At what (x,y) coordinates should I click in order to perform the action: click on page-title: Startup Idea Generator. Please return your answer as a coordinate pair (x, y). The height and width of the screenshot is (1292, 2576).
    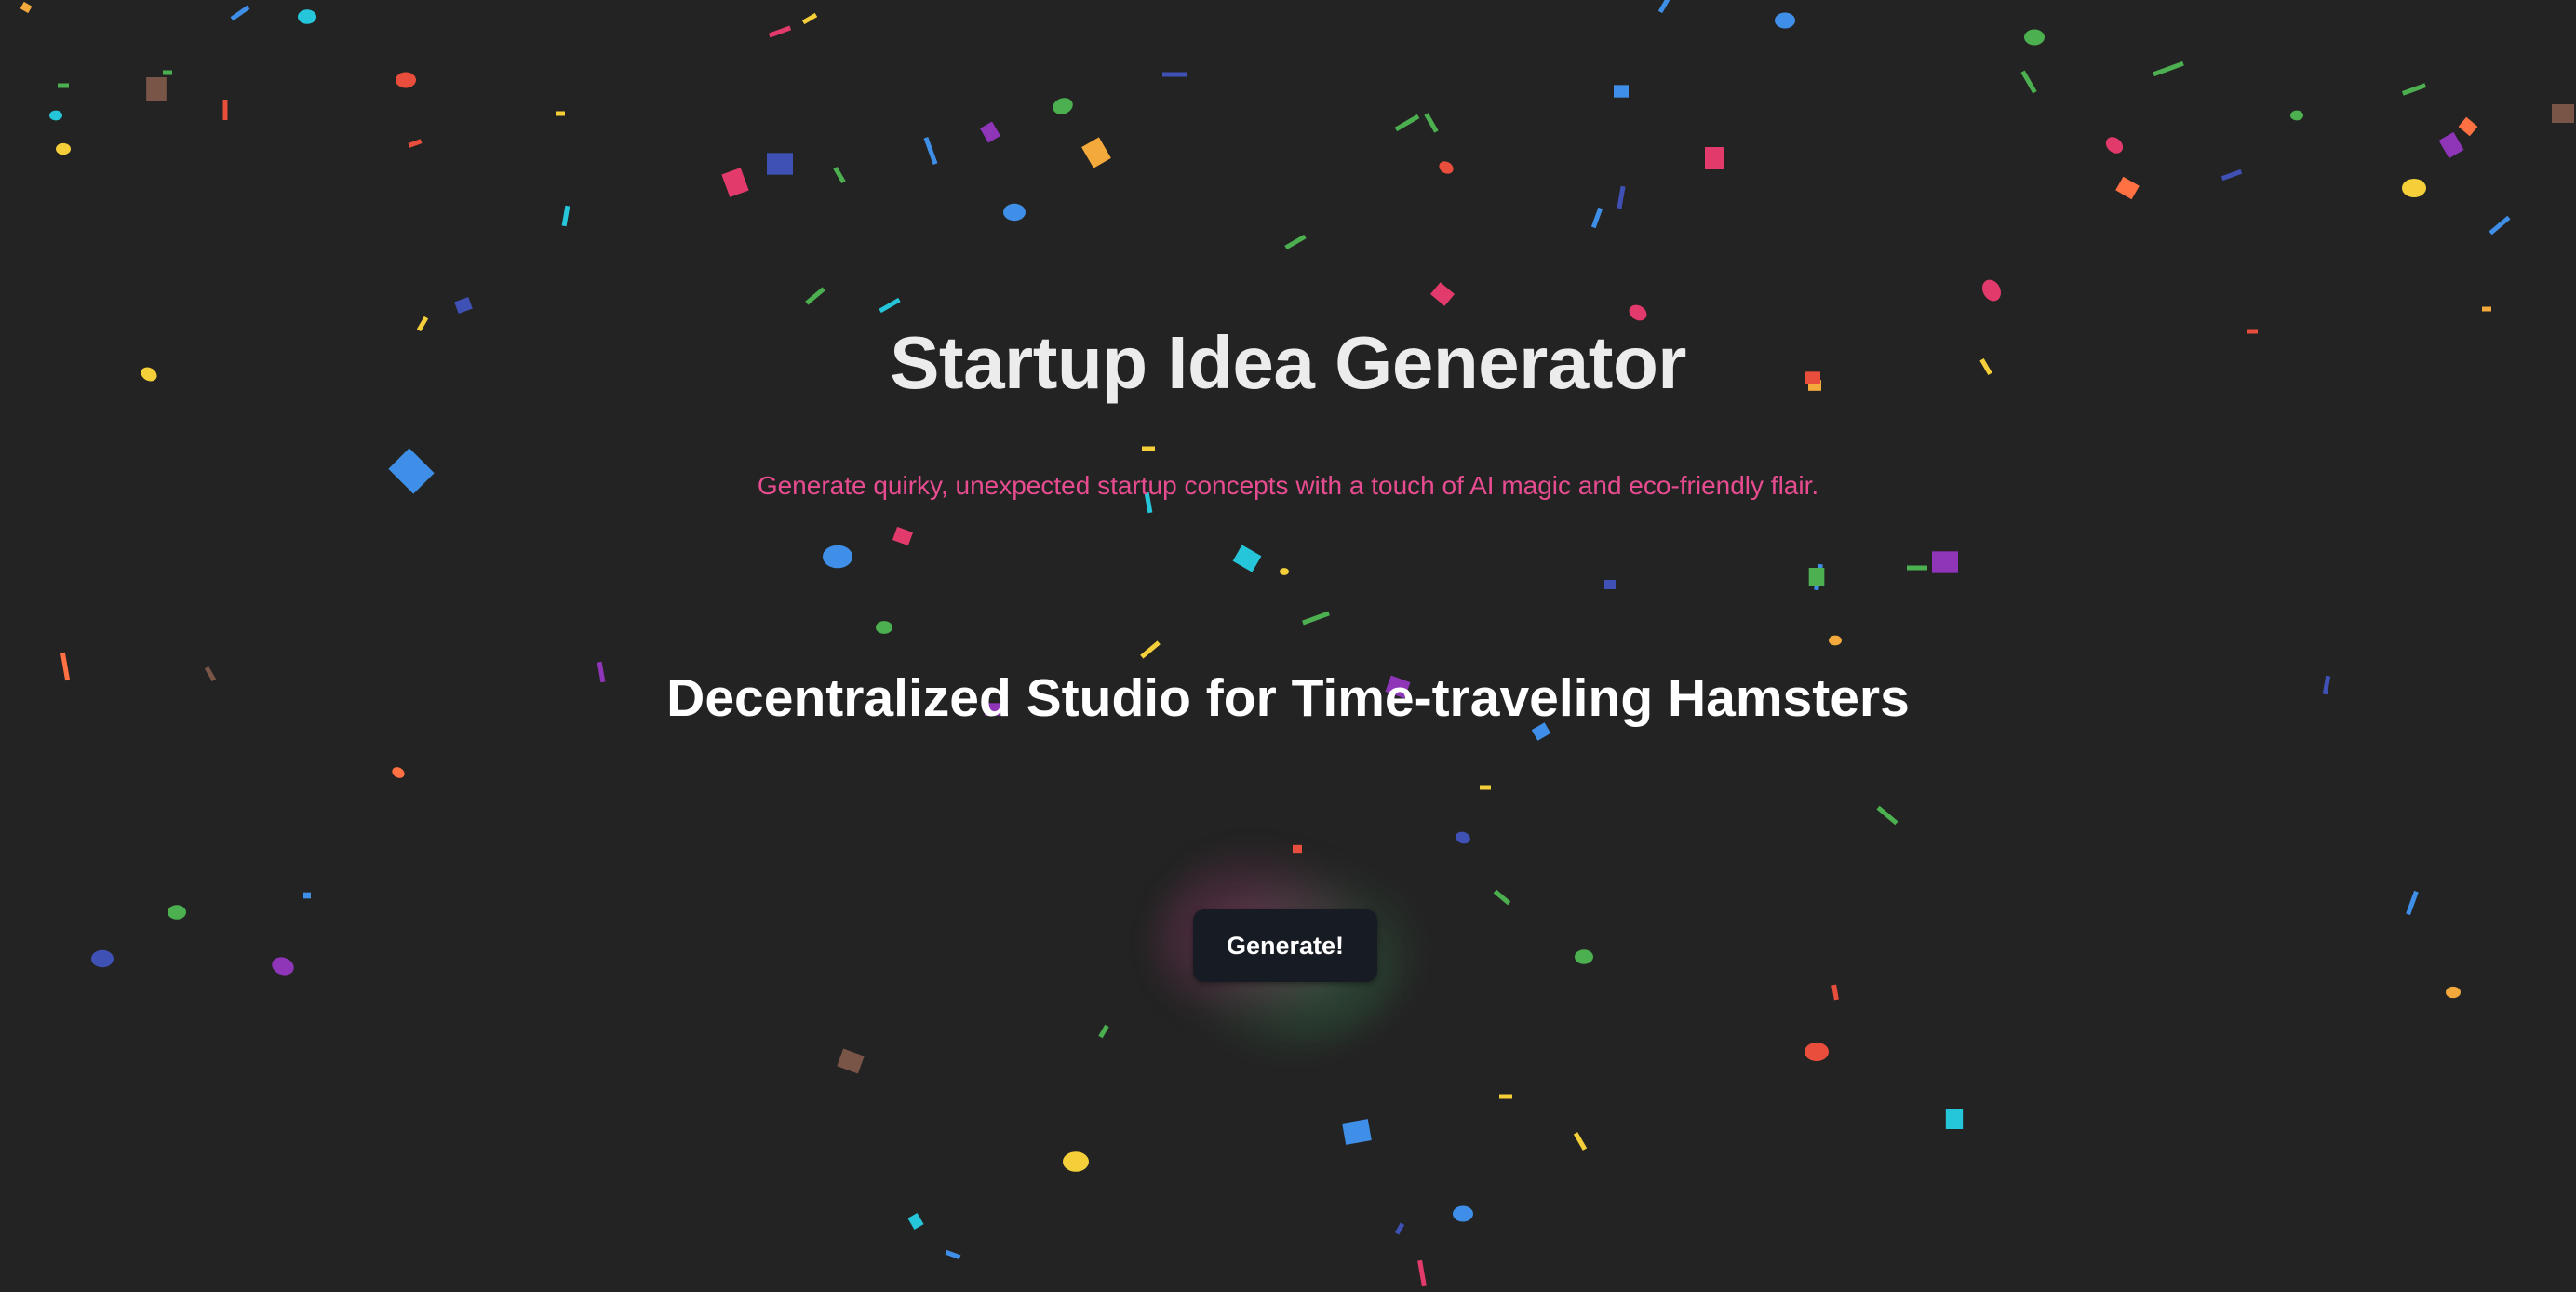
    Looking at the image, I should click on (1288, 362).